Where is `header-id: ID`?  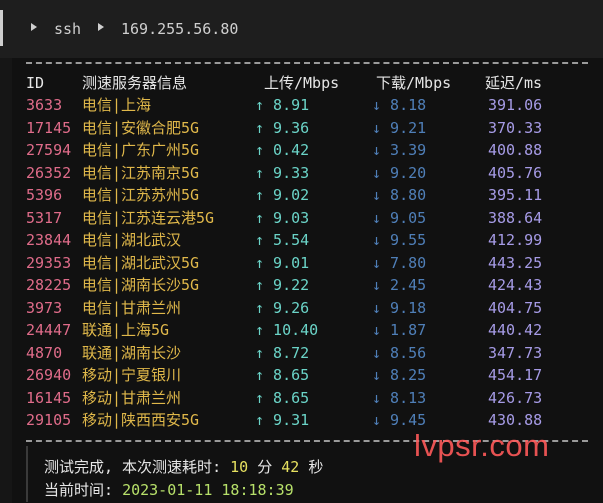
header-id: ID is located at coordinates (35, 83).